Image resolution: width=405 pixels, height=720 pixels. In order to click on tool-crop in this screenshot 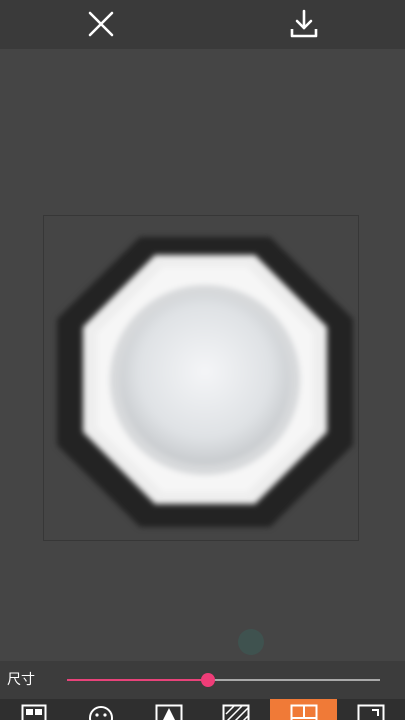, I will do `click(370, 709)`.